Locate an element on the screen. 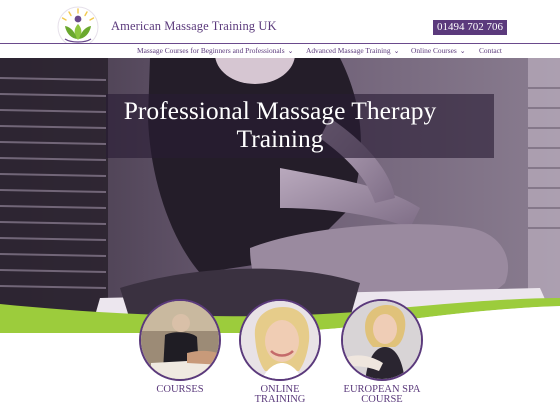  nav-item-label: Contact is located at coordinates (490, 50).